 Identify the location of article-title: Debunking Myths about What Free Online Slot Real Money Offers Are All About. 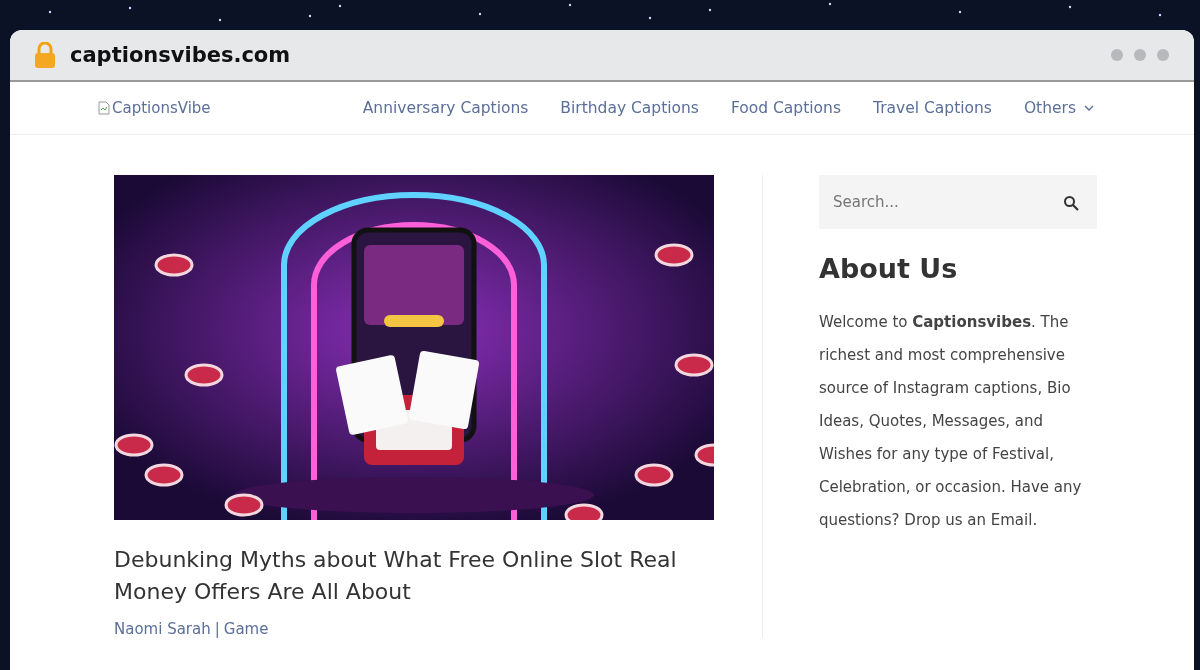
(414, 576).